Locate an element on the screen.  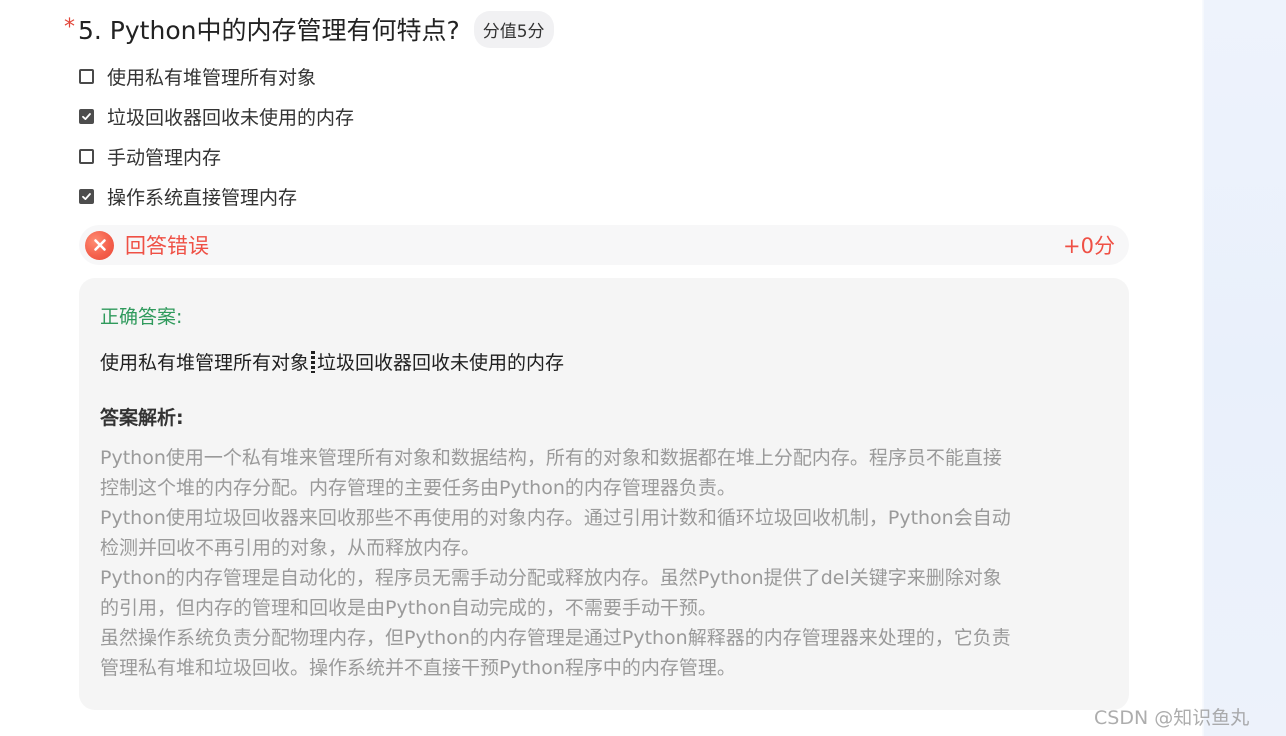
score-badge: 分值5分 is located at coordinates (513, 29).